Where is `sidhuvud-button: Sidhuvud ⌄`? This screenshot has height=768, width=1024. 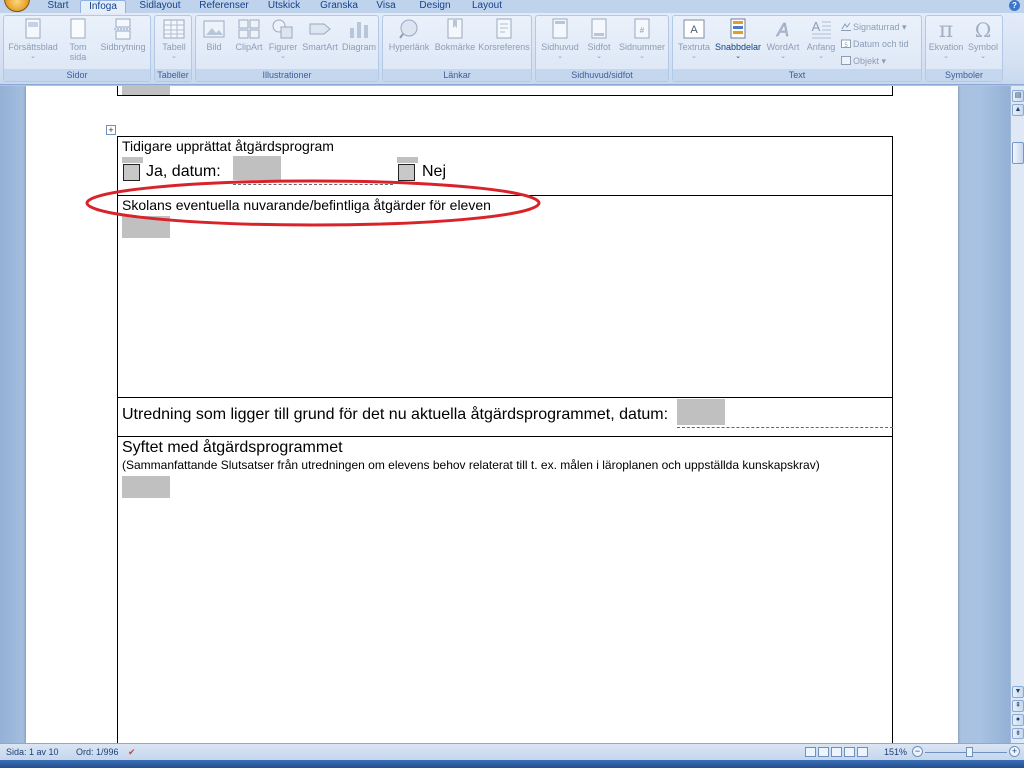 sidhuvud-button: Sidhuvud ⌄ is located at coordinates (560, 40).